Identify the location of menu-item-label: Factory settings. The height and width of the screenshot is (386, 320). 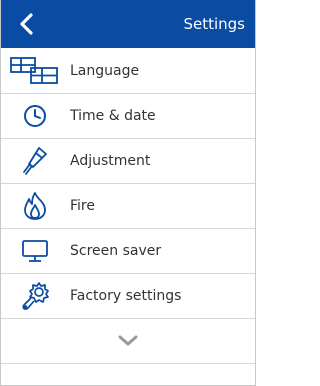
(126, 296).